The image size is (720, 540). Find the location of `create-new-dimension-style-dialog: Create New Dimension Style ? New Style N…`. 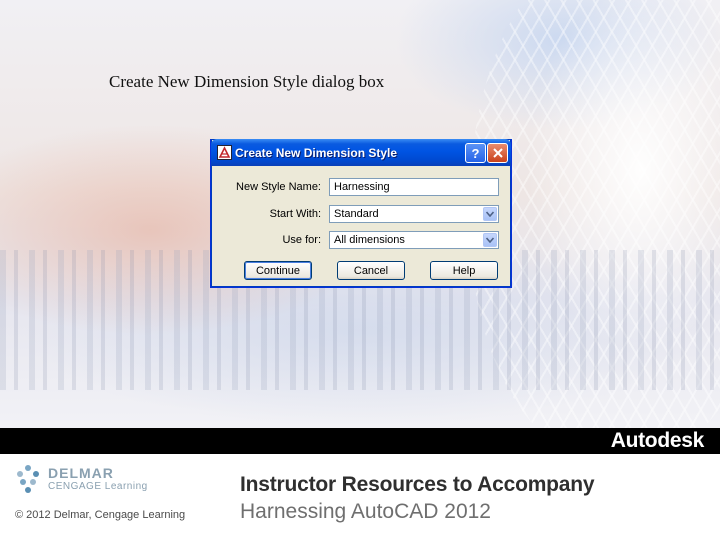

create-new-dimension-style-dialog: Create New Dimension Style ? New Style N… is located at coordinates (361, 213).